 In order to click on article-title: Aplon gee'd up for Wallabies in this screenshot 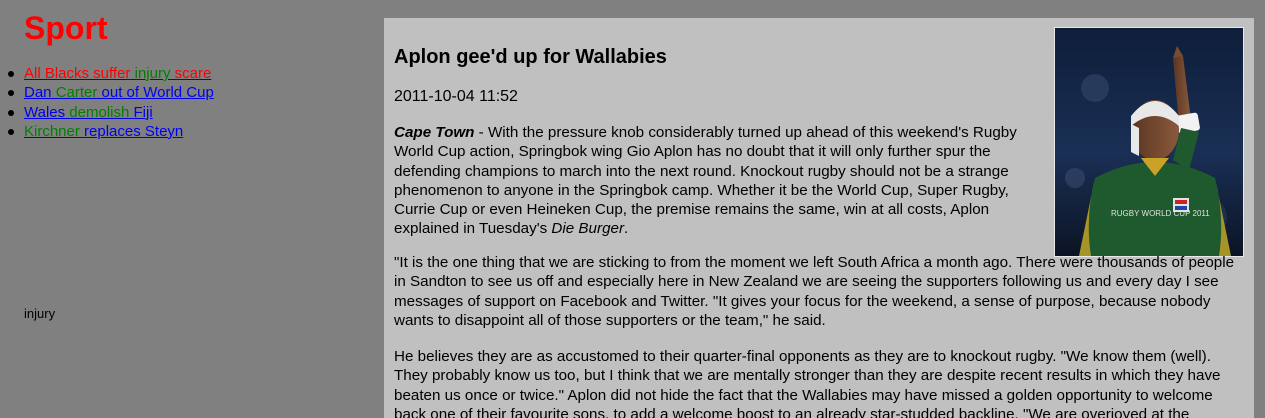, I will do `click(530, 57)`.